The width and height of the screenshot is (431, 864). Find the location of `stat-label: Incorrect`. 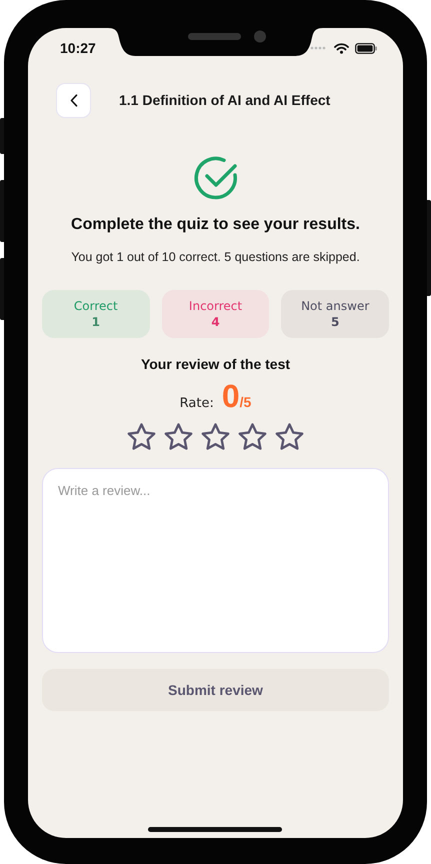

stat-label: Incorrect is located at coordinates (215, 306).